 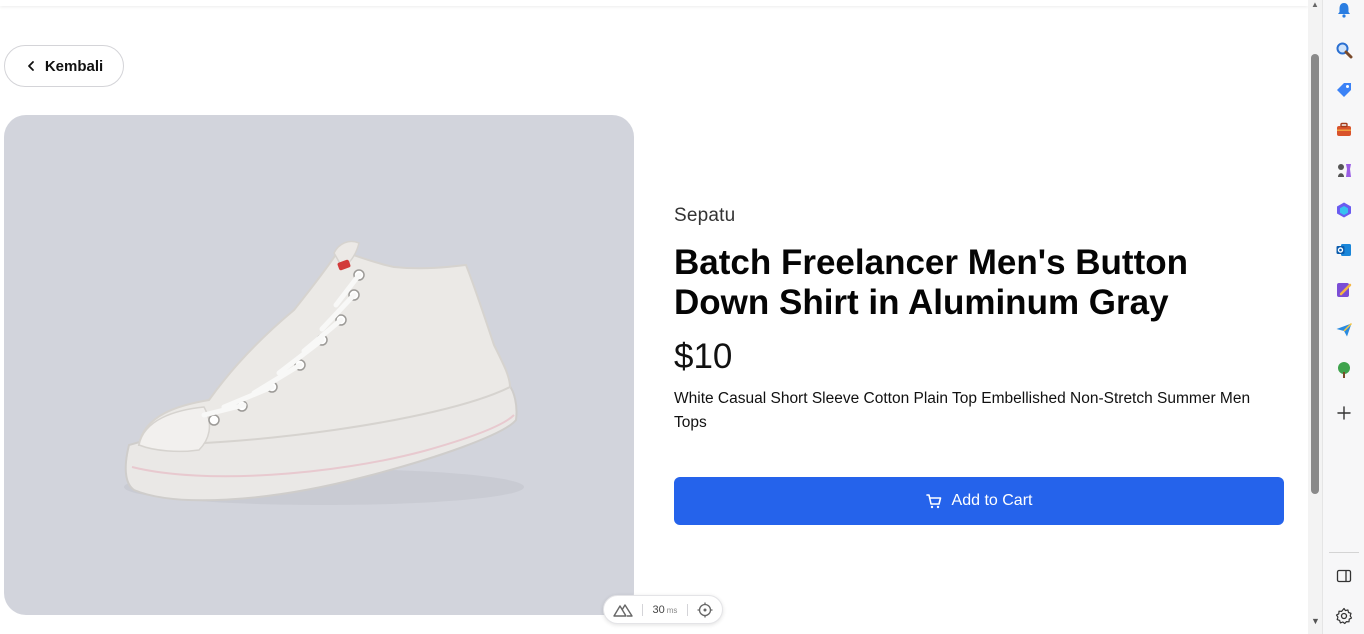 I want to click on dev-toolbar: 30 ms, so click(x=663, y=609).